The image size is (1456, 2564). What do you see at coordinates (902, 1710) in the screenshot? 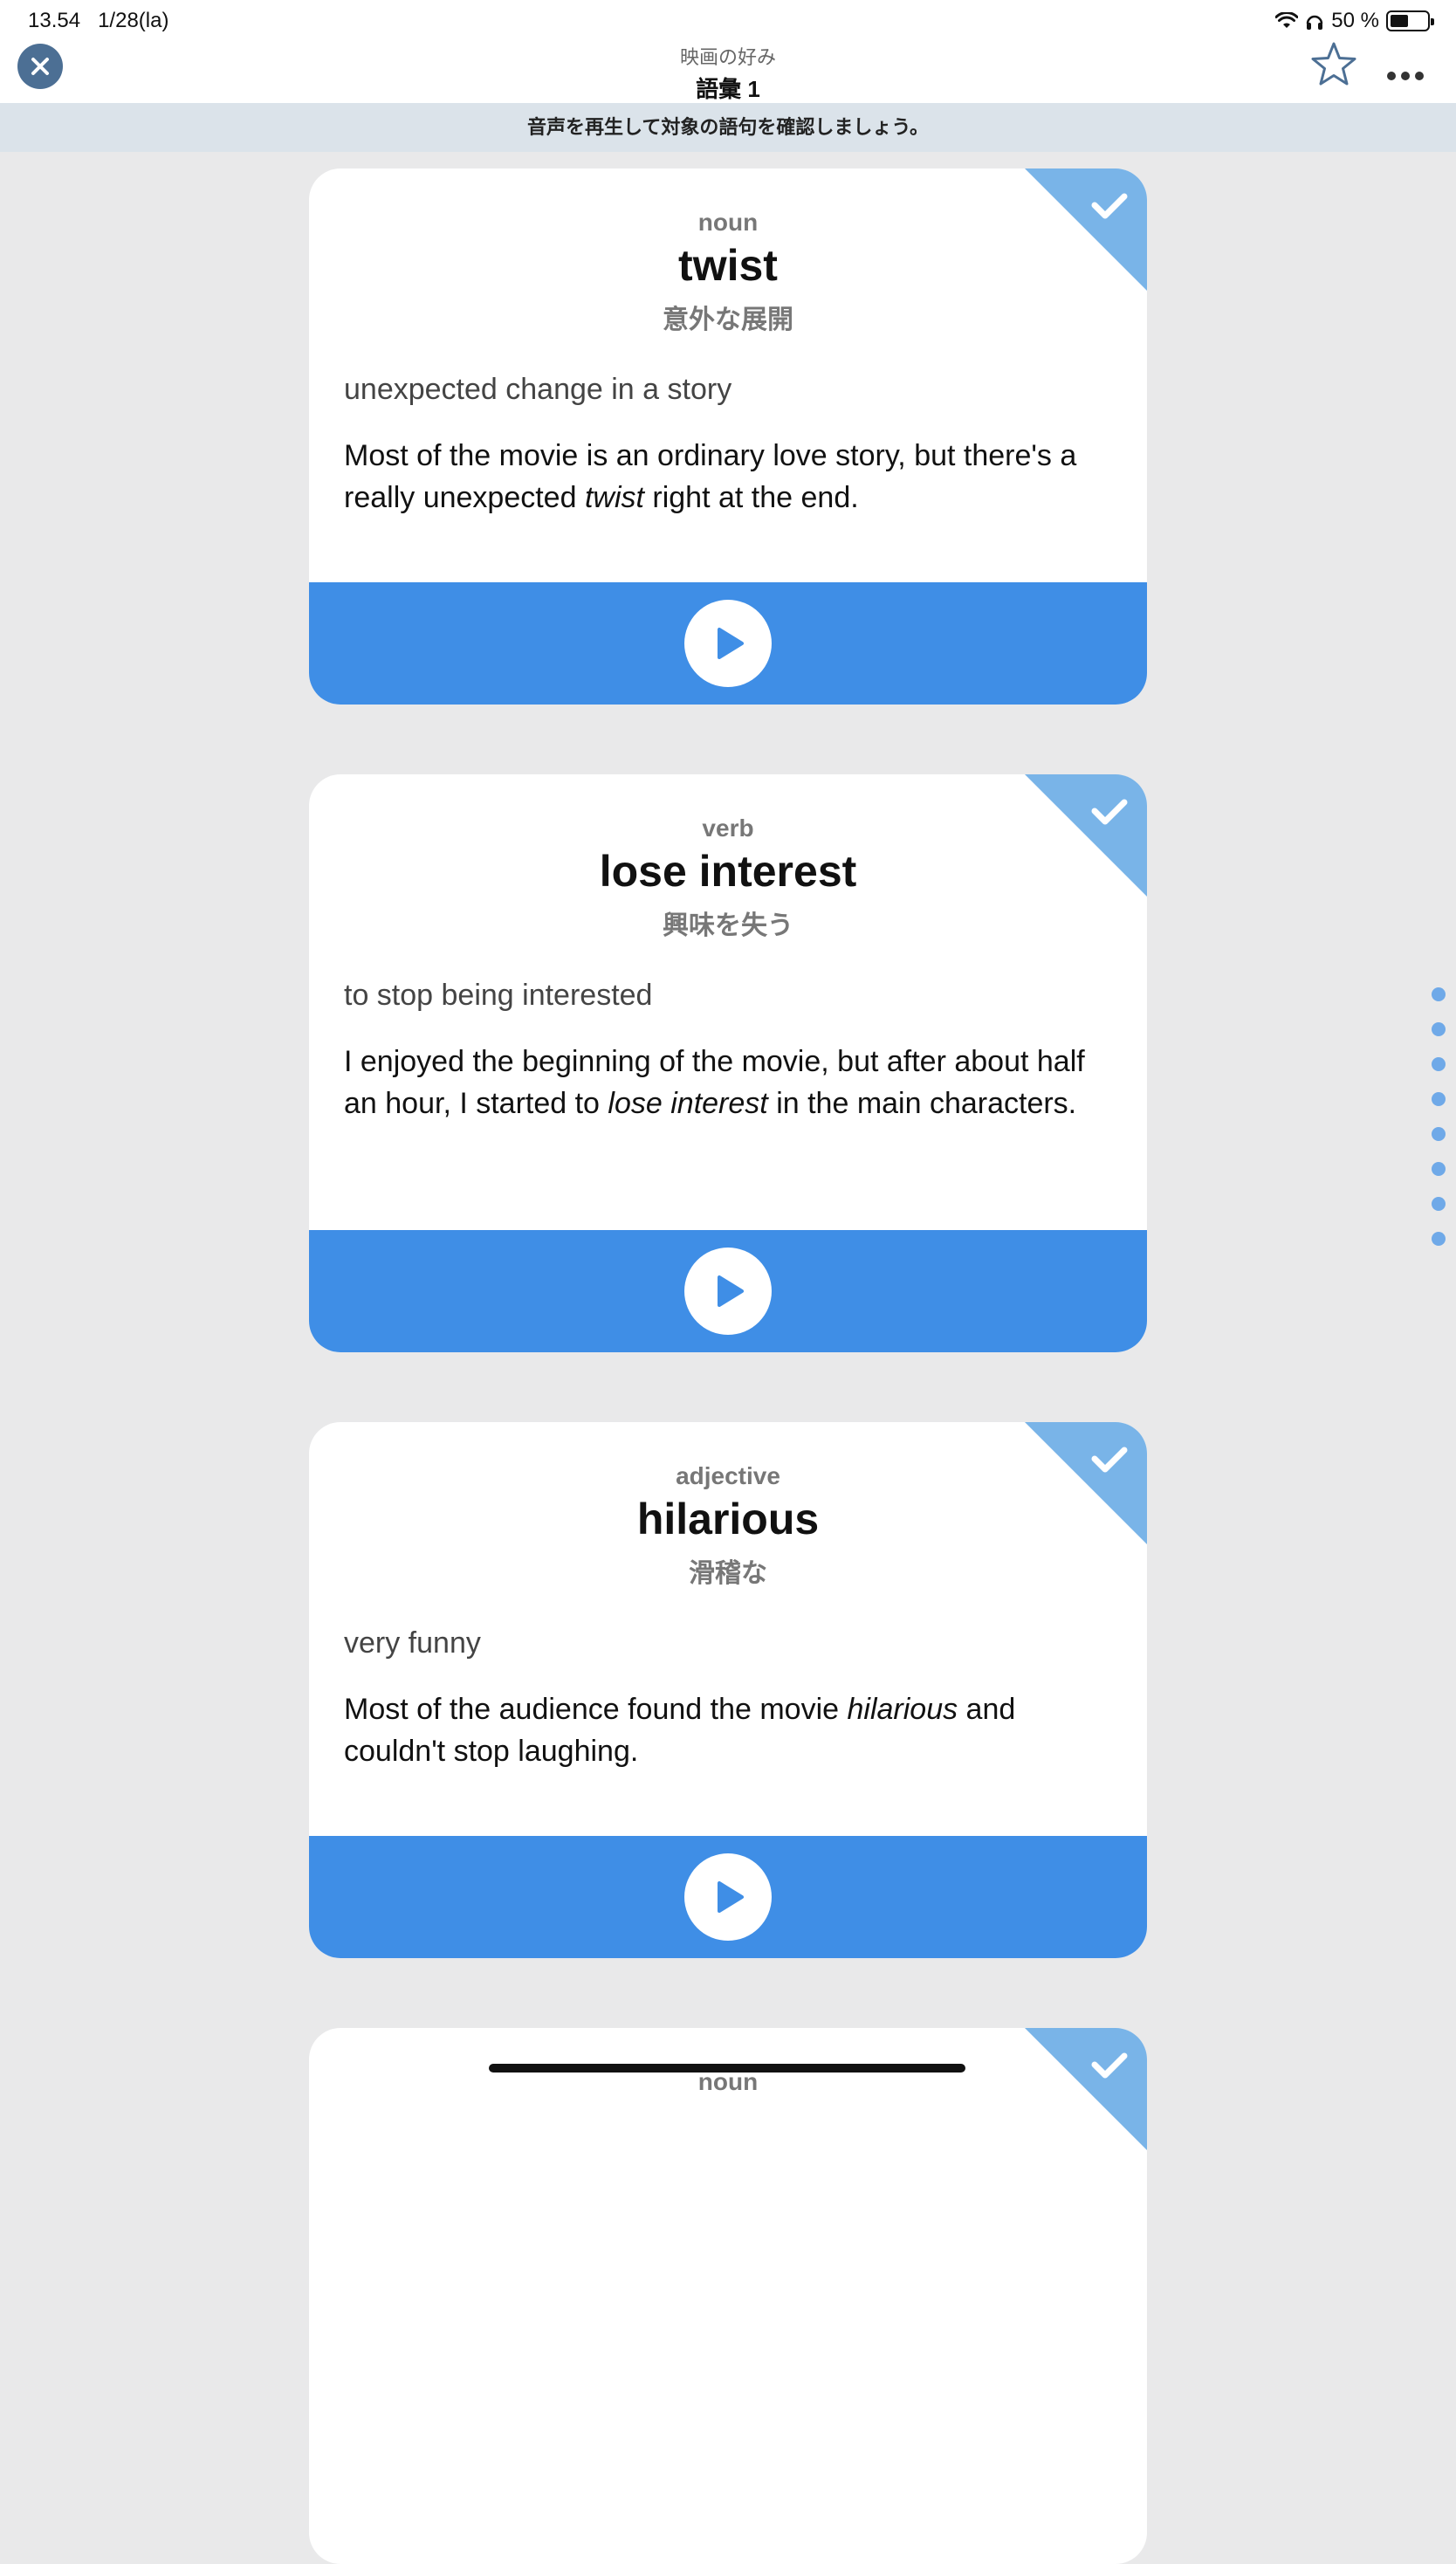
I see `example-highlight: hilarious` at bounding box center [902, 1710].